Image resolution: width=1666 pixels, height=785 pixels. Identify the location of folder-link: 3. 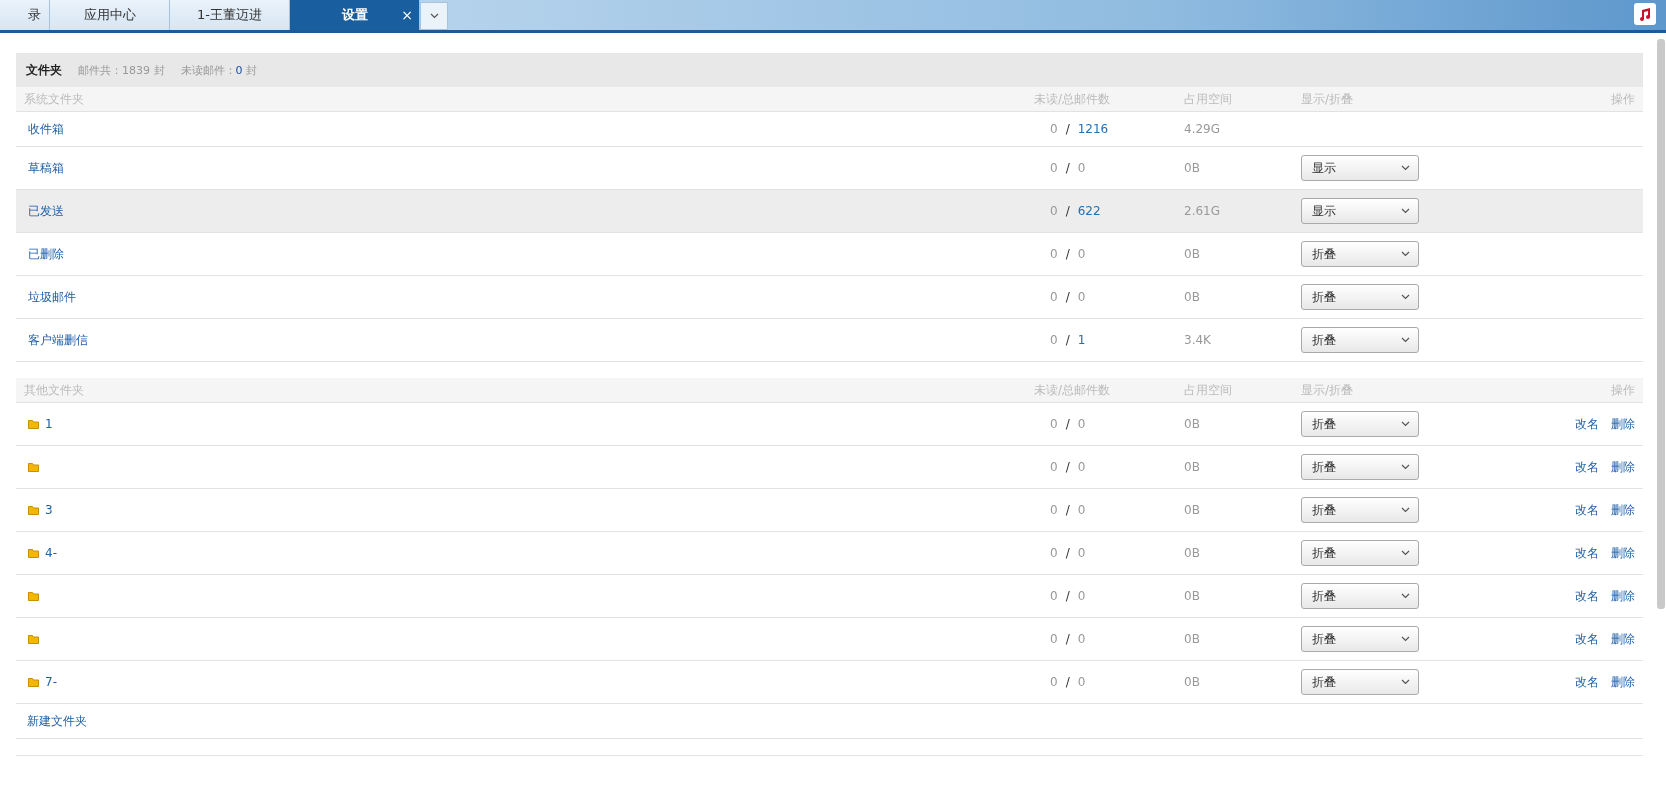
(49, 510).